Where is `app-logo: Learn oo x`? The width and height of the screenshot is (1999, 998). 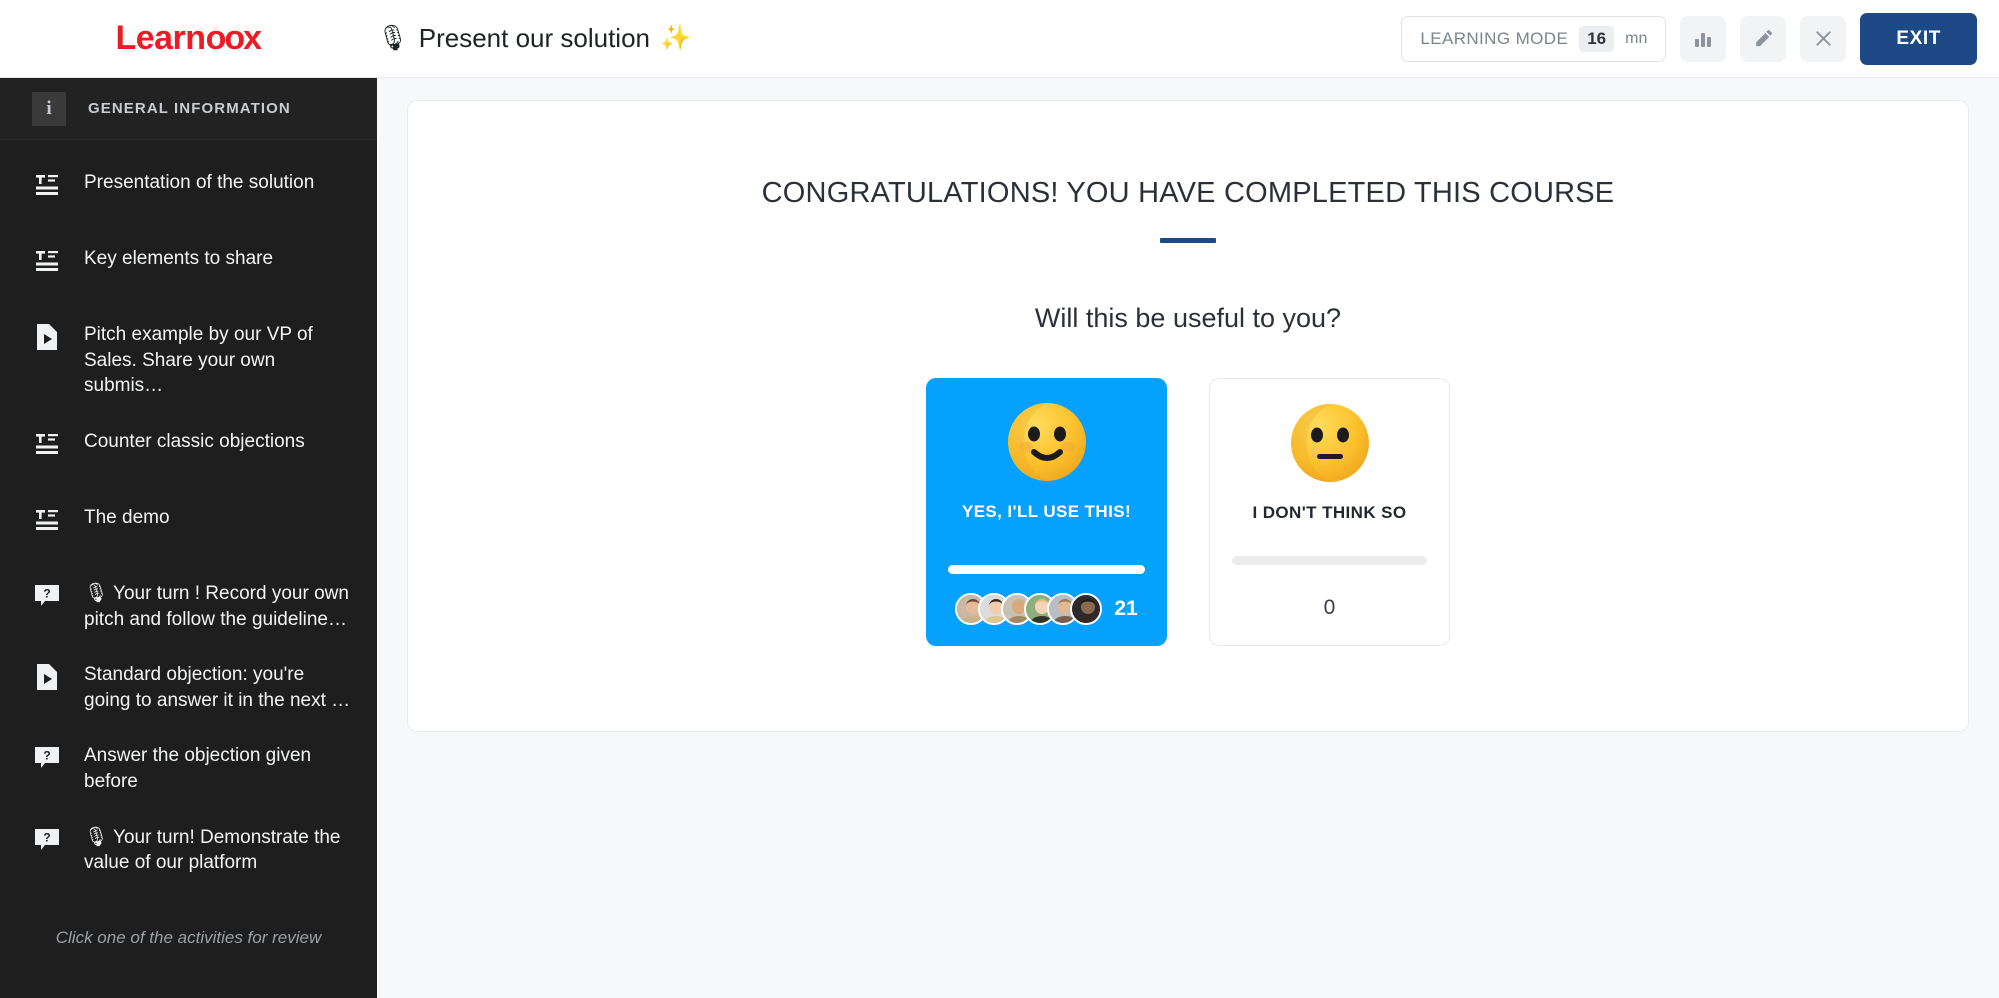 app-logo: Learn oo x is located at coordinates (188, 38).